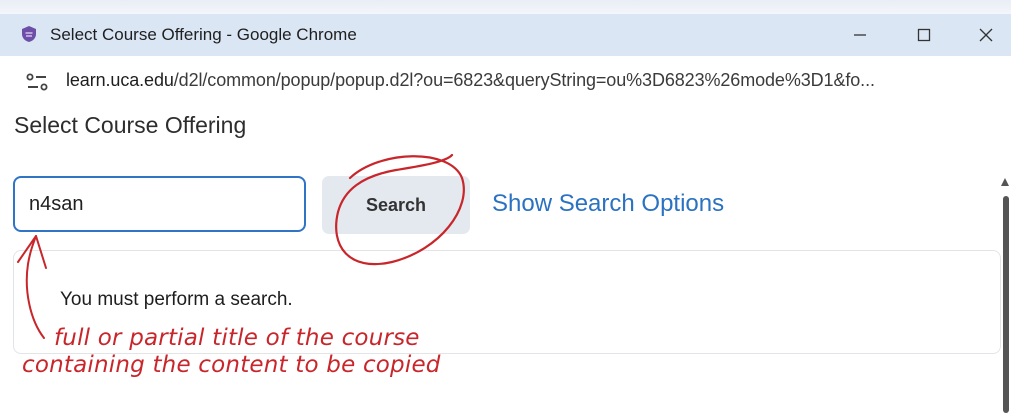 The width and height of the screenshot is (1011, 413). I want to click on search-button: Search, so click(396, 205).